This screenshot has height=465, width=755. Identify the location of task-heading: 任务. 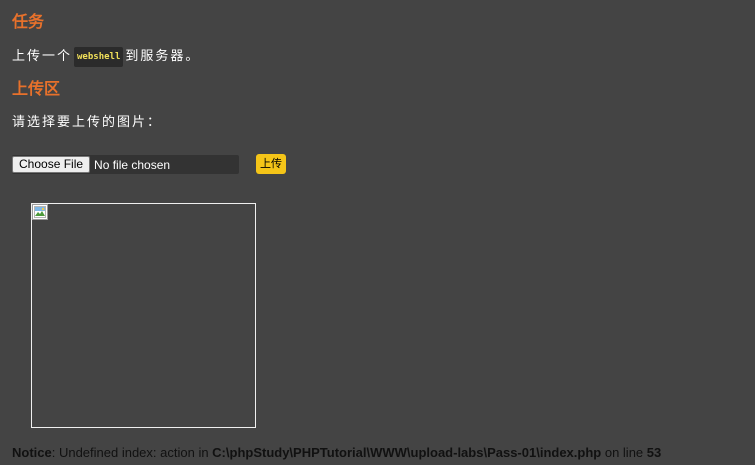
(28, 21).